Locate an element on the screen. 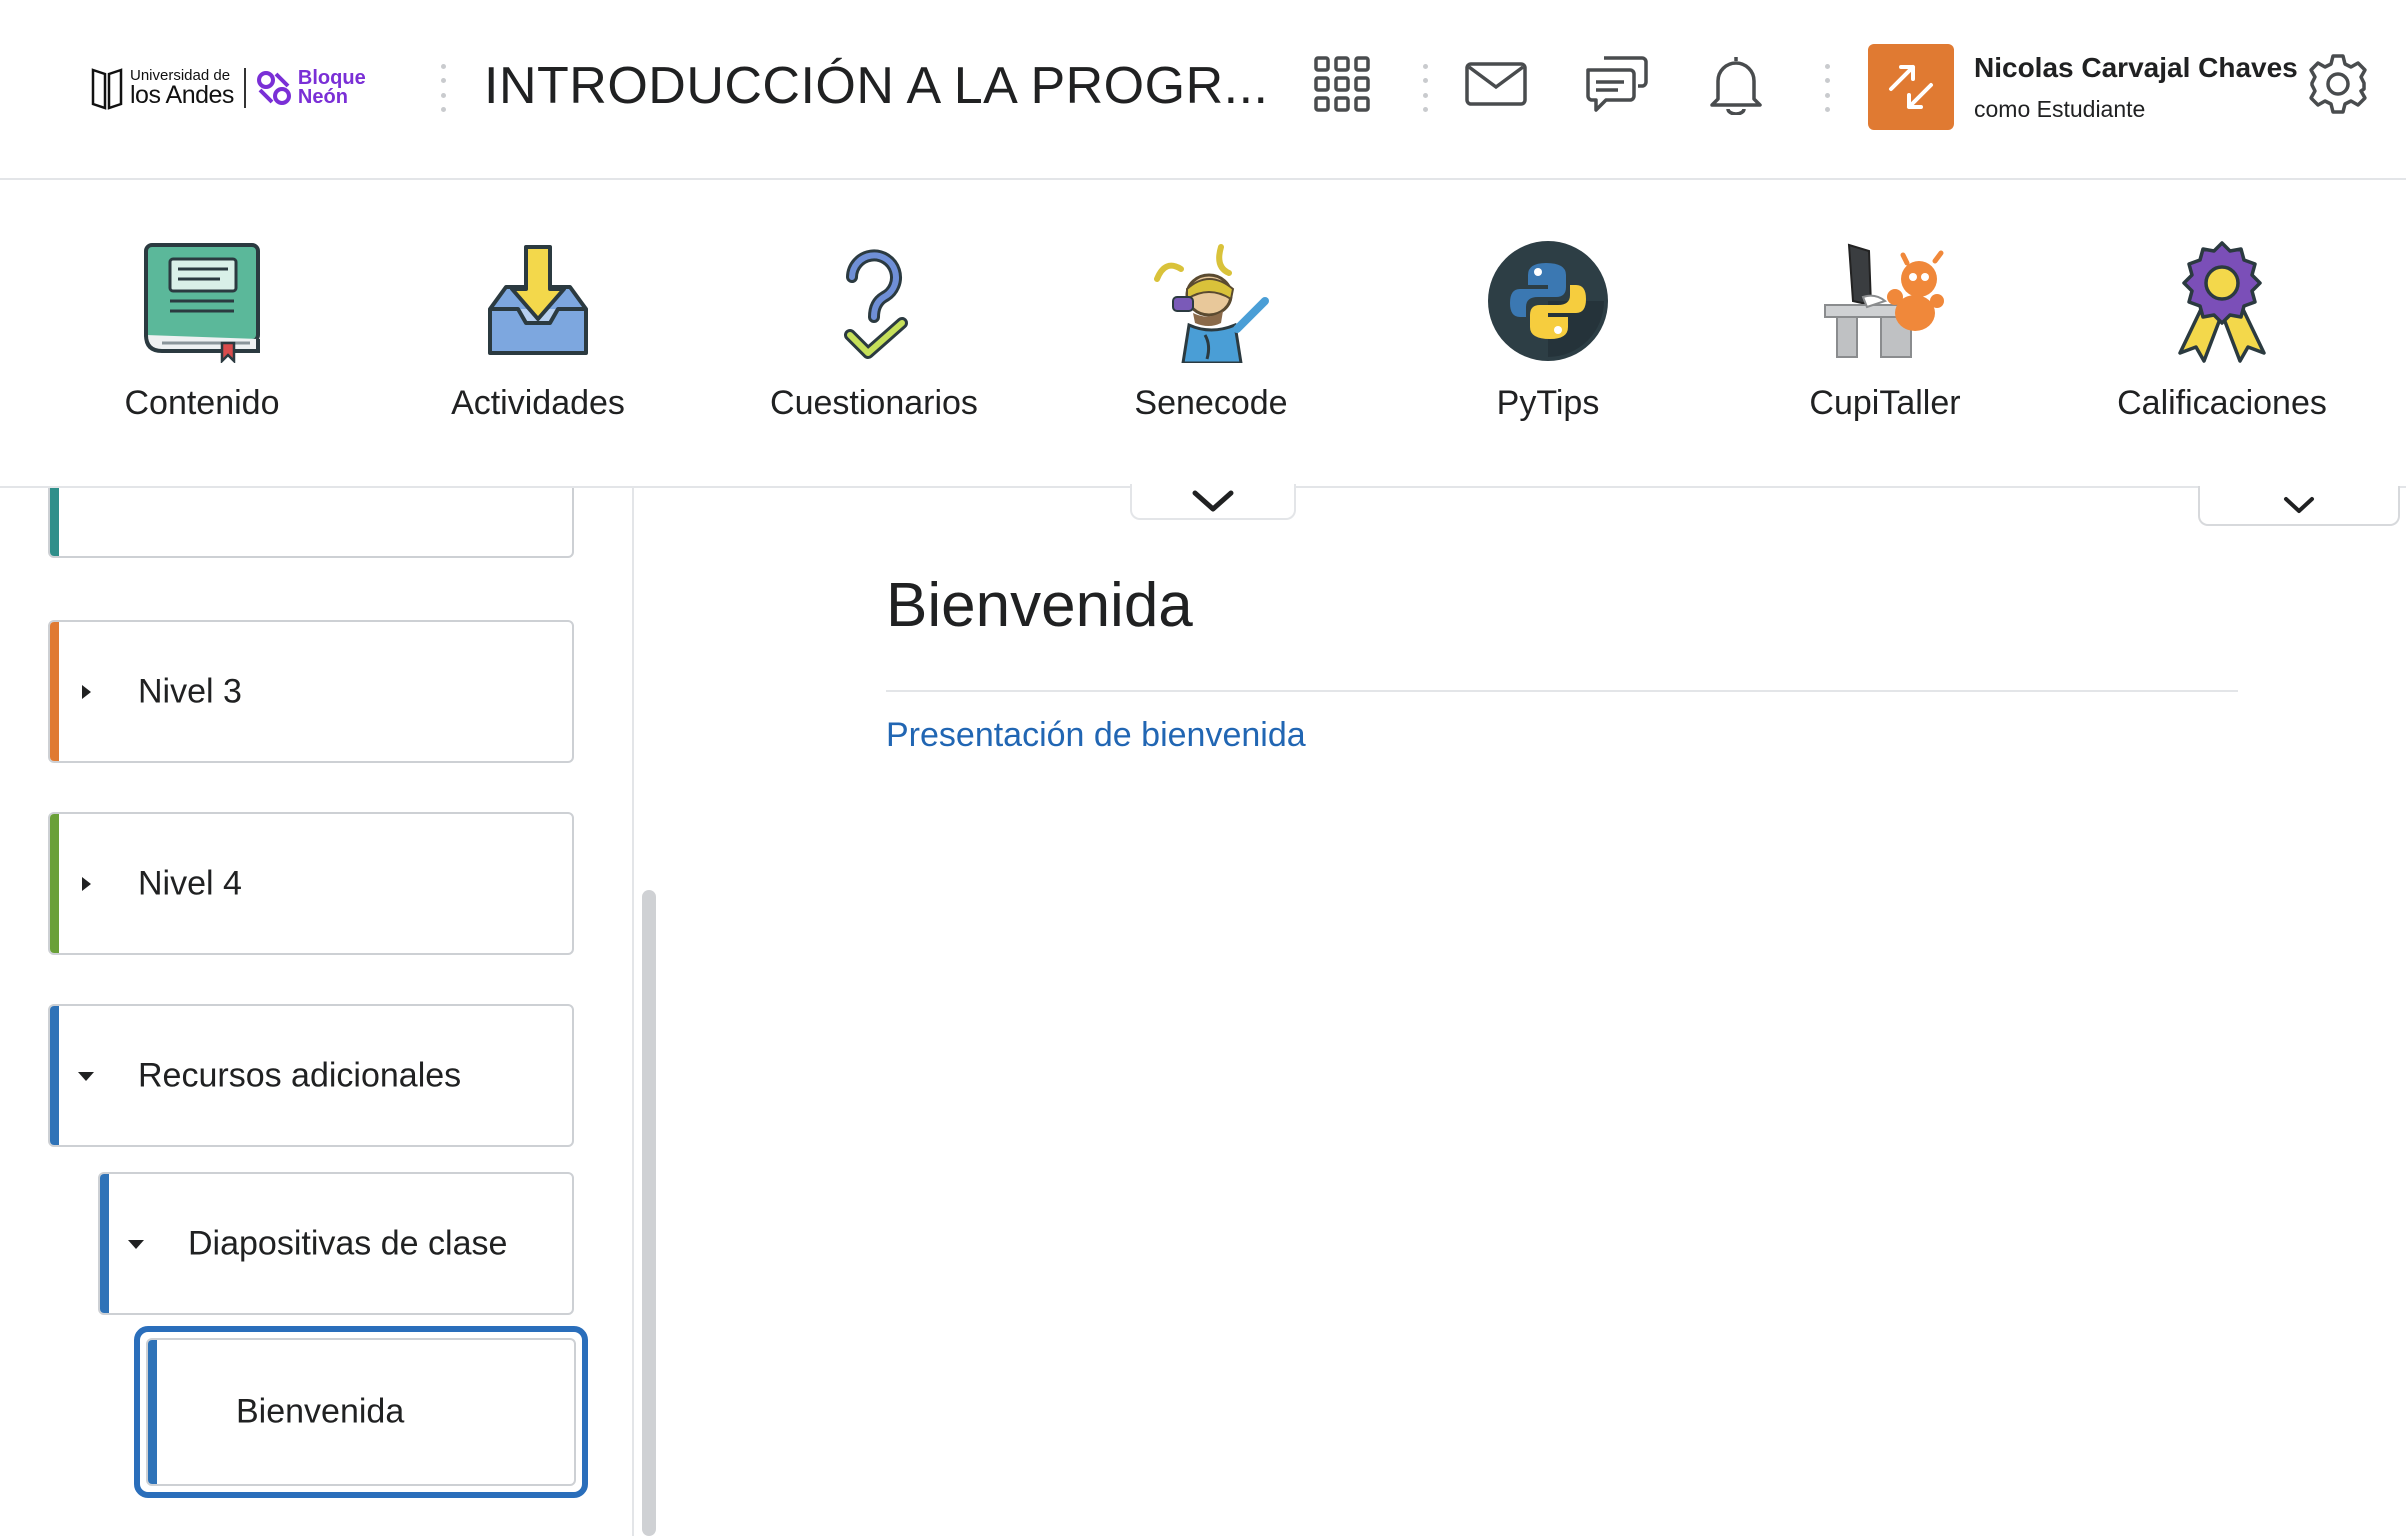  mail-icon is located at coordinates (1496, 84).